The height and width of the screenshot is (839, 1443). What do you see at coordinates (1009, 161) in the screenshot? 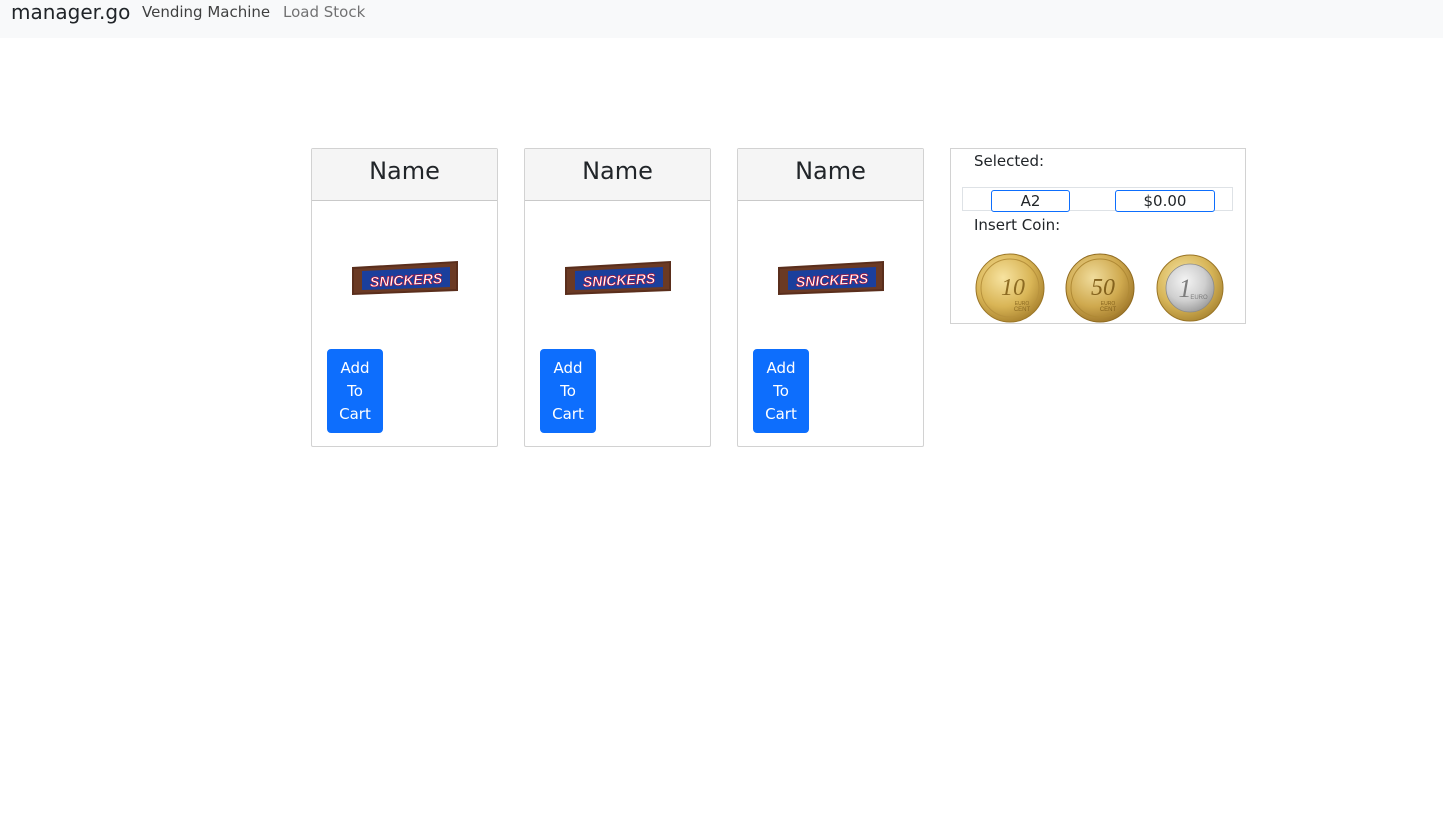
I see `selected-label: Selected:` at bounding box center [1009, 161].